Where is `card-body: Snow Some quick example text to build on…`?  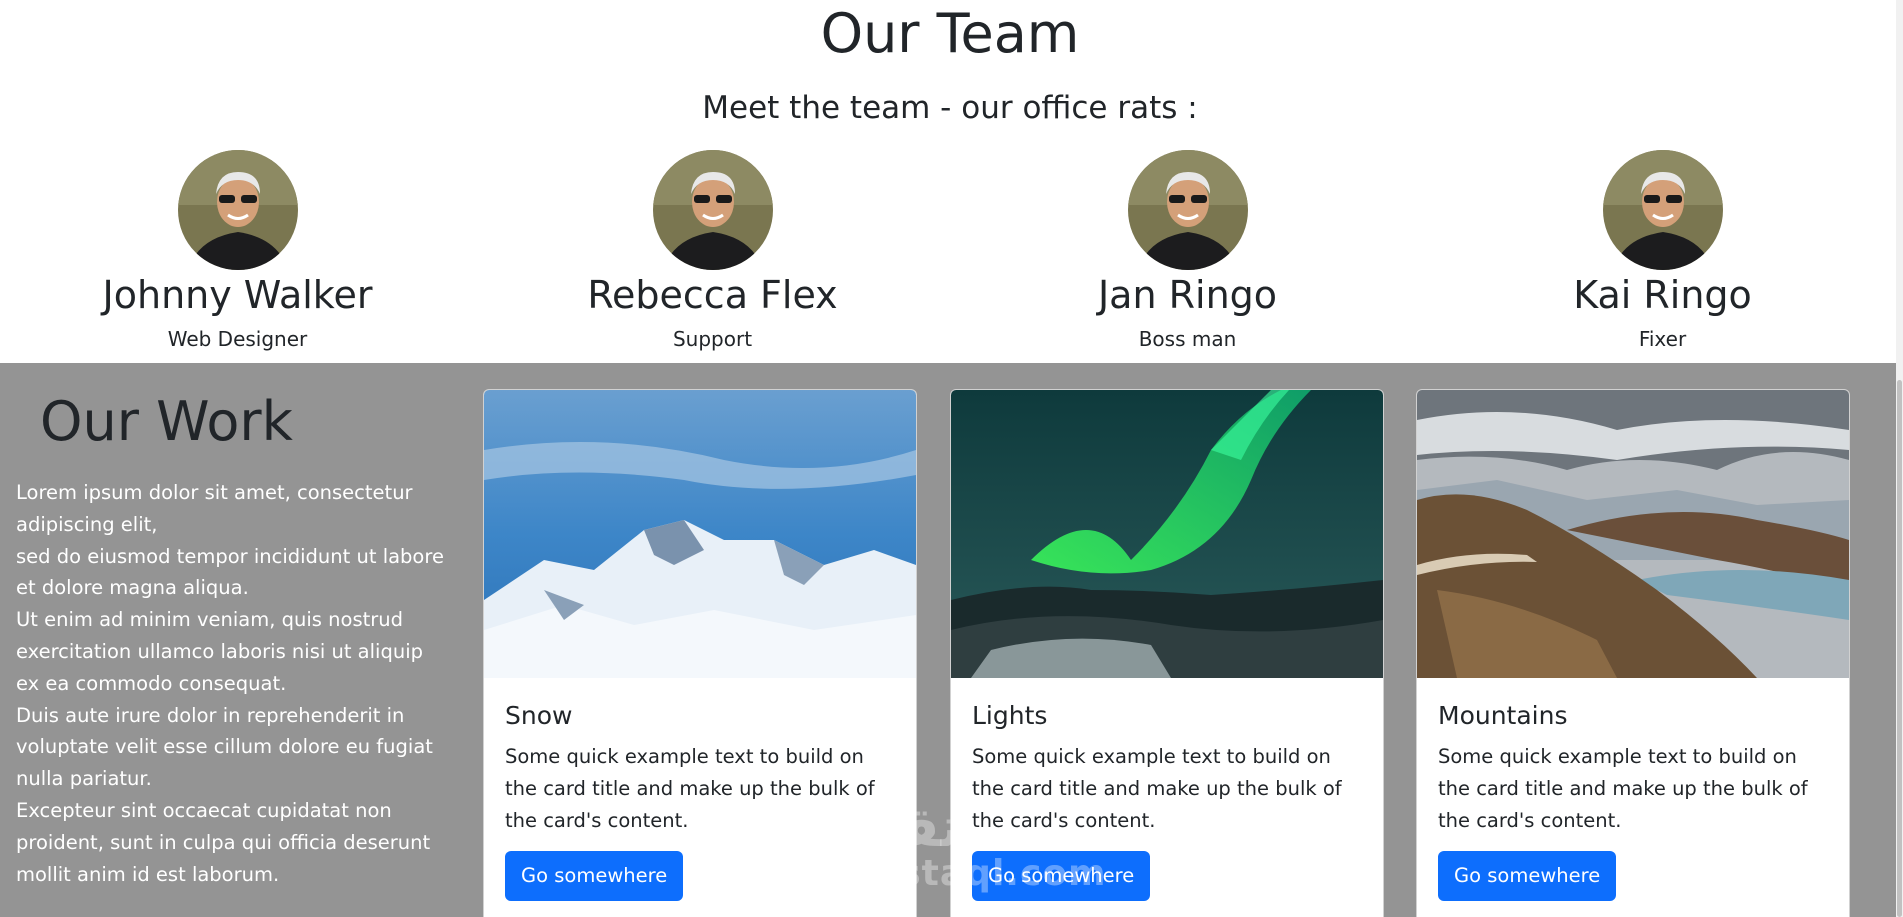
card-body: Snow Some quick example text to build on… is located at coordinates (700, 801).